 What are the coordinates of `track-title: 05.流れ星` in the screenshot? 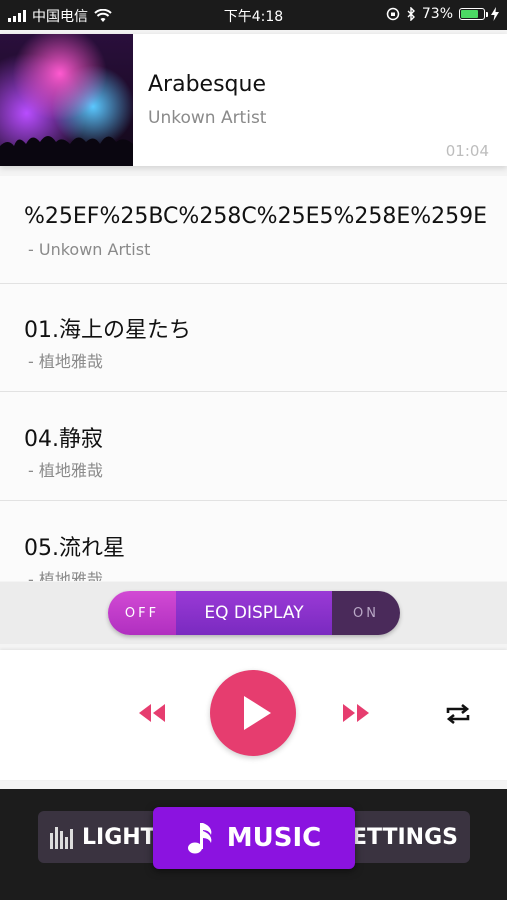 It's located at (74, 548).